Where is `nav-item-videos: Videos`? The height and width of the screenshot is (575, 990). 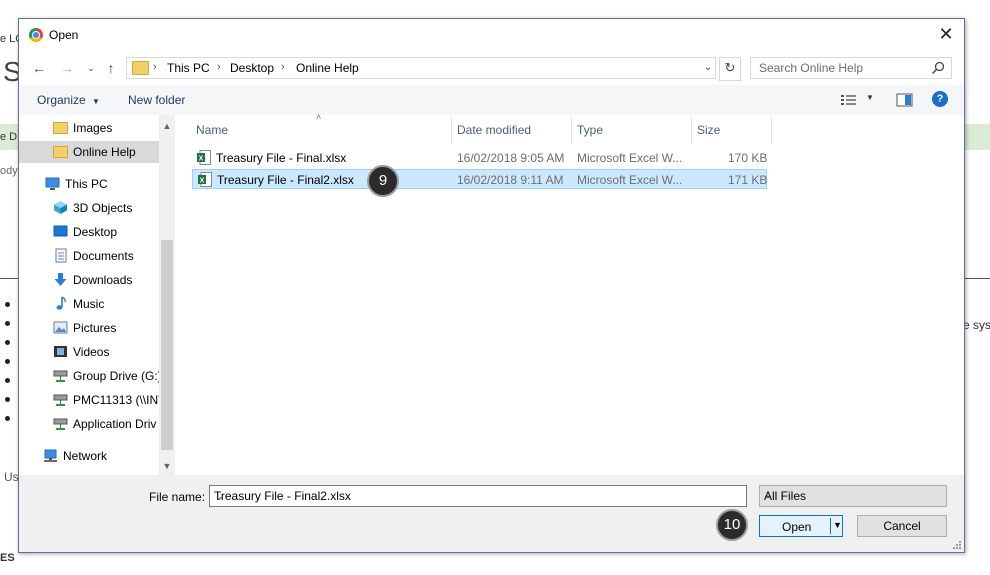 nav-item-videos: Videos is located at coordinates (89, 352).